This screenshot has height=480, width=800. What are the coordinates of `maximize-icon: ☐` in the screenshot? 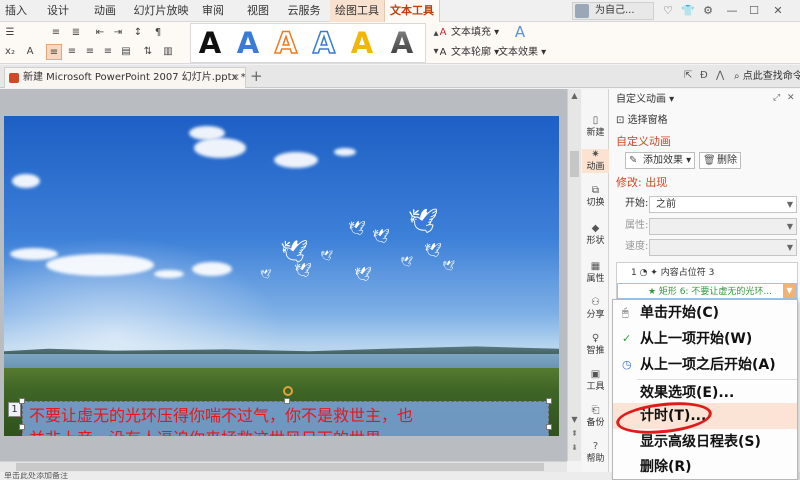 It's located at (754, 11).